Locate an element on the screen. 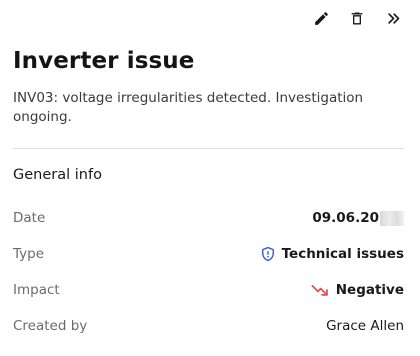 This screenshot has height=356, width=420. section-divider is located at coordinates (208, 148).